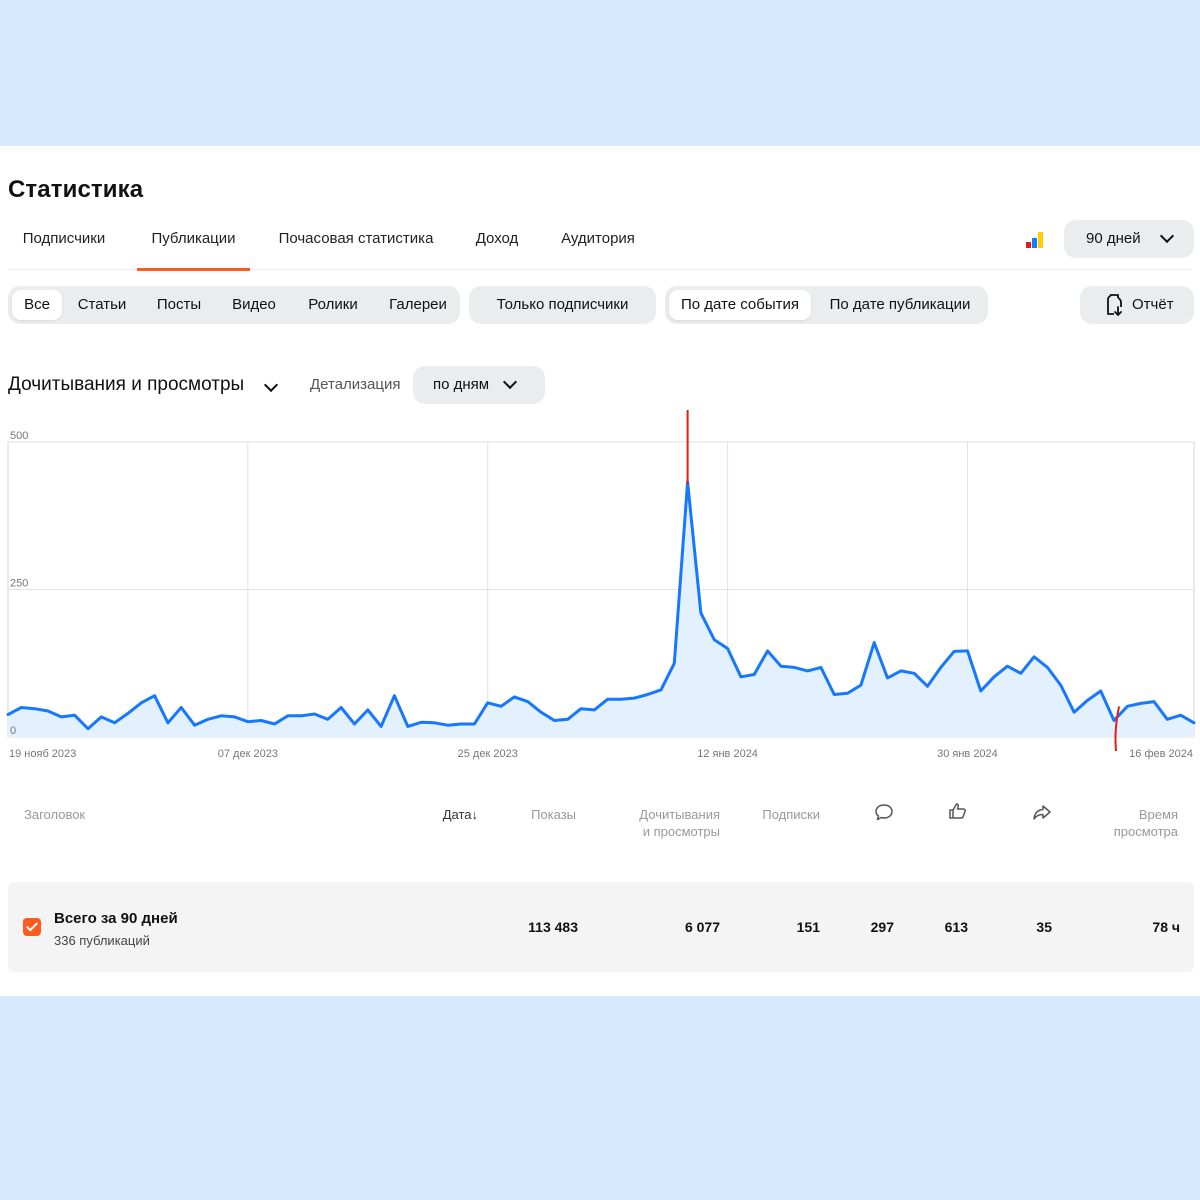 The width and height of the screenshot is (1200, 1200). What do you see at coordinates (679, 814) in the screenshot?
I see `column-reads-line1: Дочитывания` at bounding box center [679, 814].